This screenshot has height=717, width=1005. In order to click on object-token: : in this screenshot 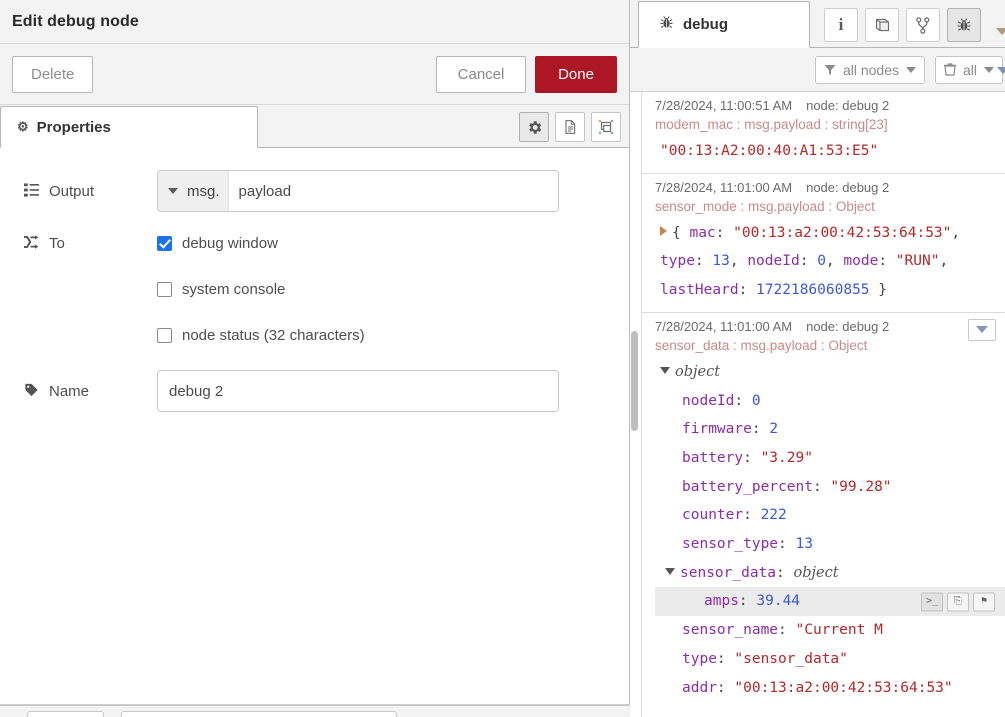, I will do `click(808, 261)`.